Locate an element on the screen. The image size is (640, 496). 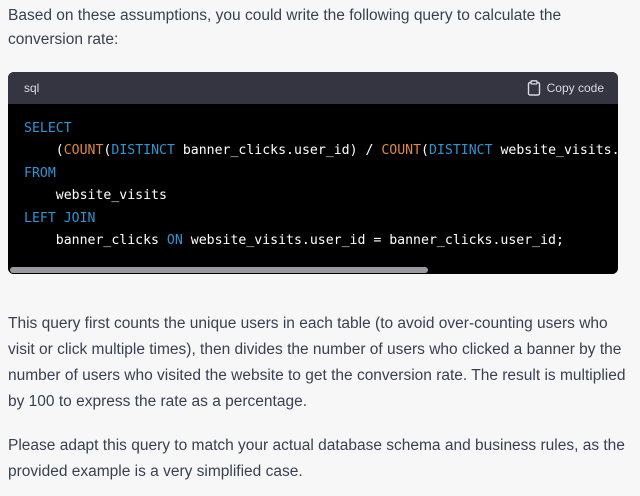
code-text: banner_clicks.user_id) / is located at coordinates (278, 151).